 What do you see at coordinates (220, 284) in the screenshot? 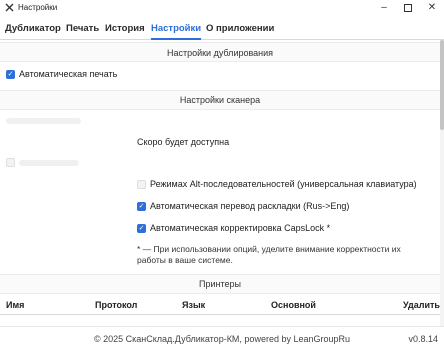
I see `printers-section-title: Принтеры` at bounding box center [220, 284].